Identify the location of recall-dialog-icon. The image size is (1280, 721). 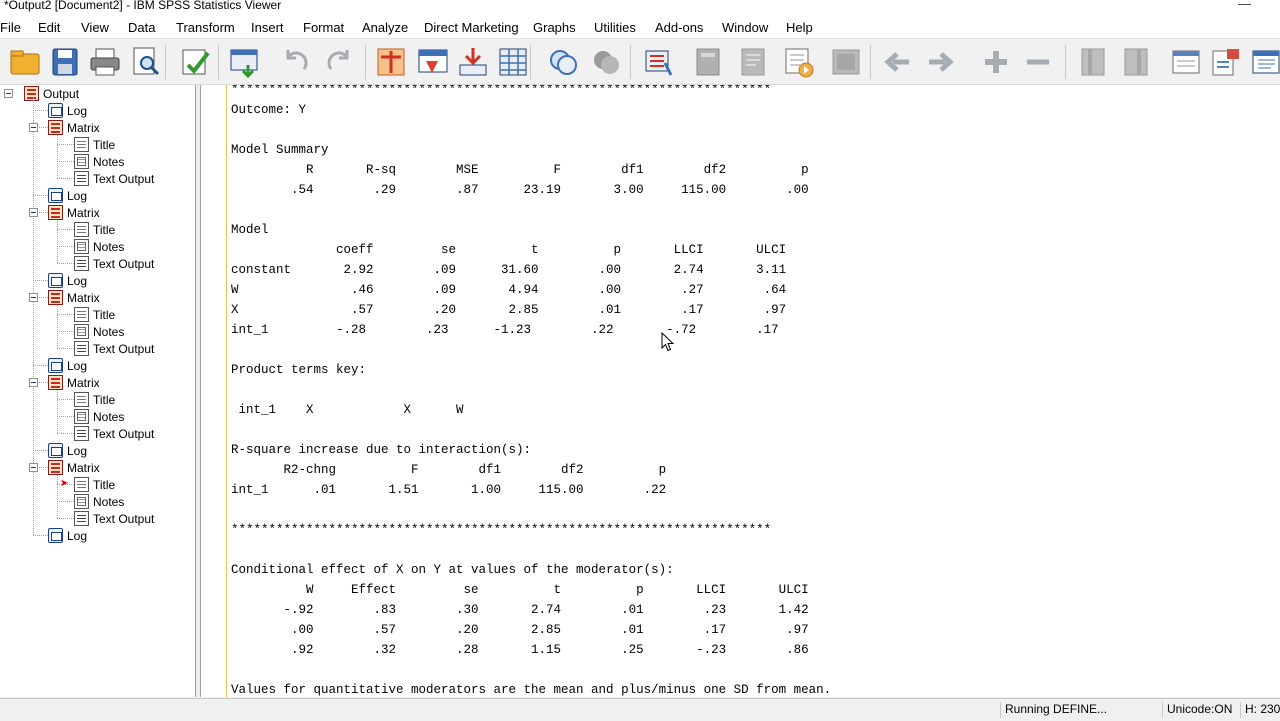
(245, 62).